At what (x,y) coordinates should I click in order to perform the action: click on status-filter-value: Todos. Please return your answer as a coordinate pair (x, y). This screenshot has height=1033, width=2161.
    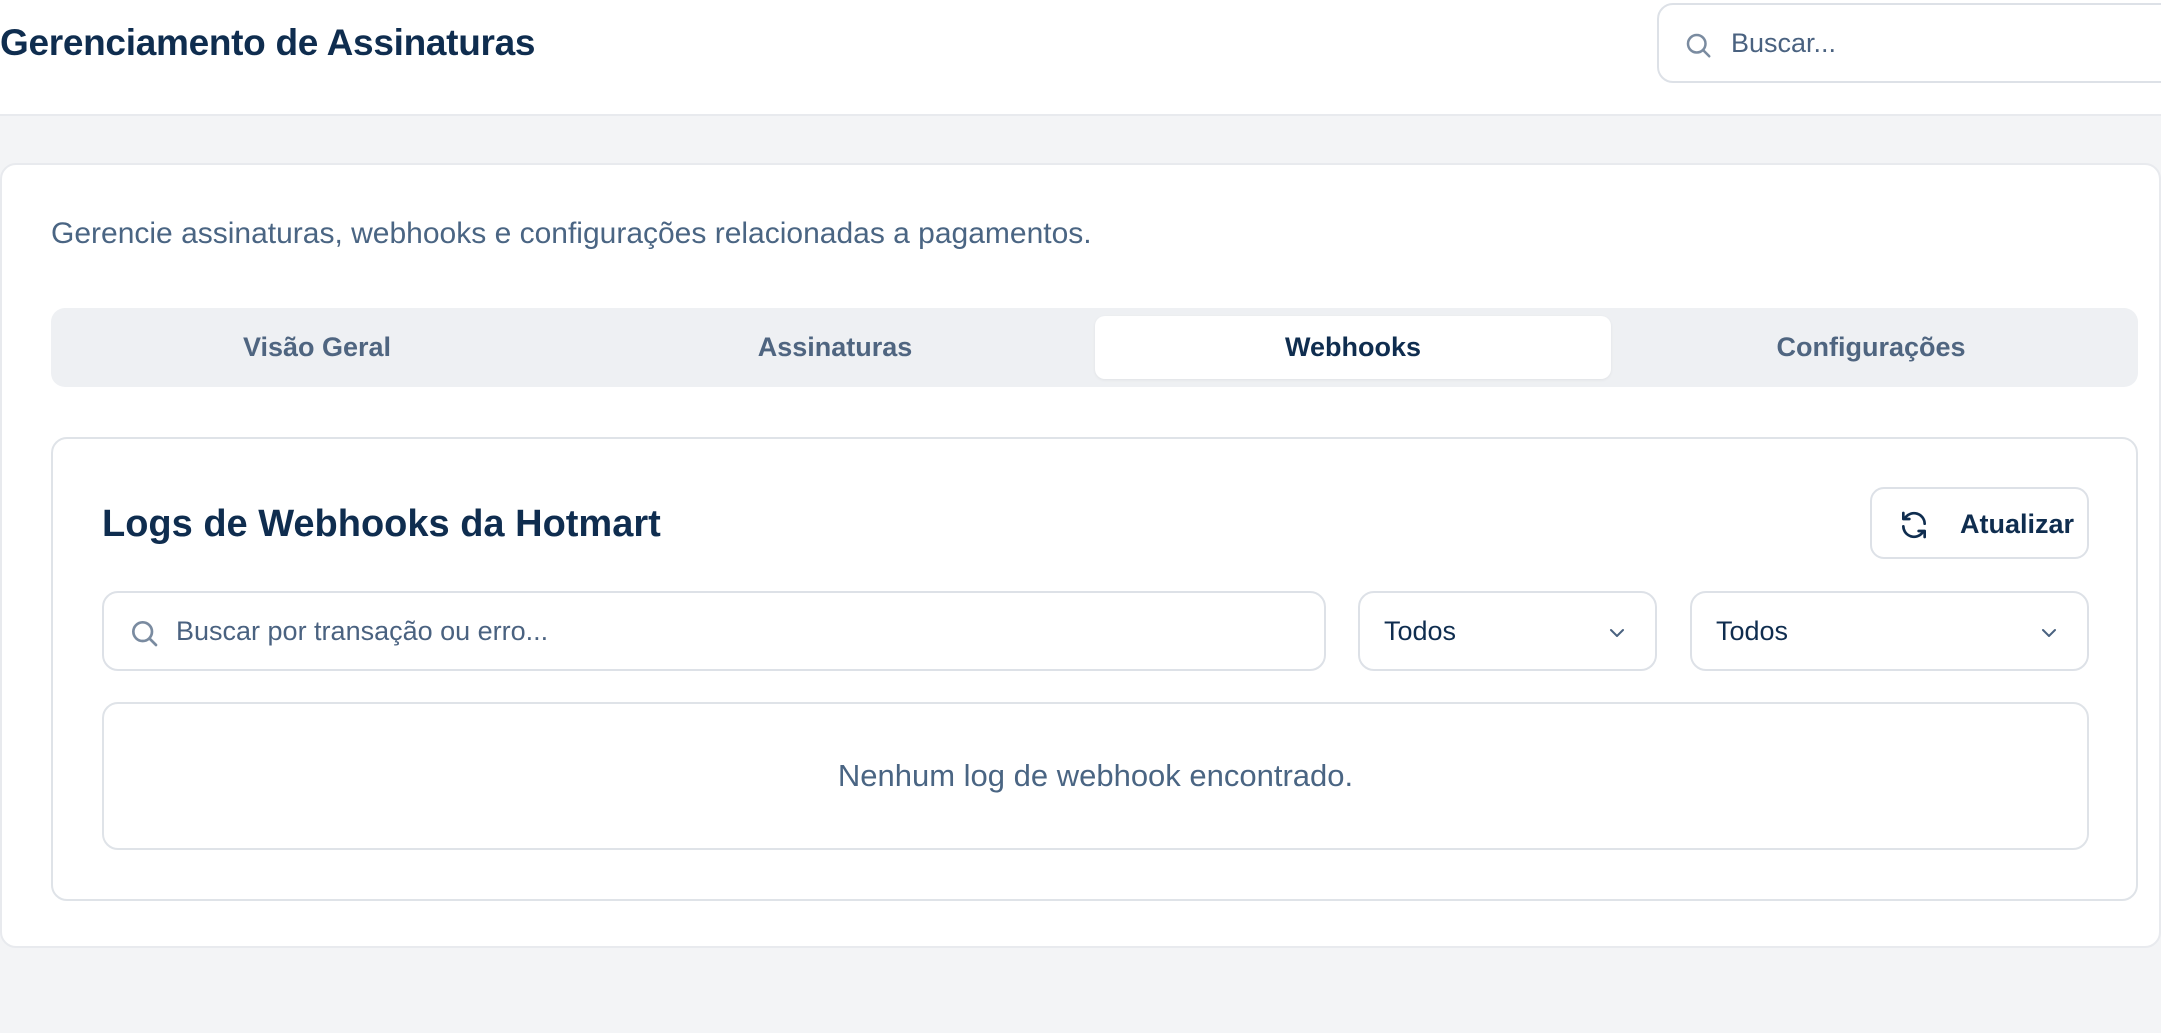
    Looking at the image, I should click on (1420, 631).